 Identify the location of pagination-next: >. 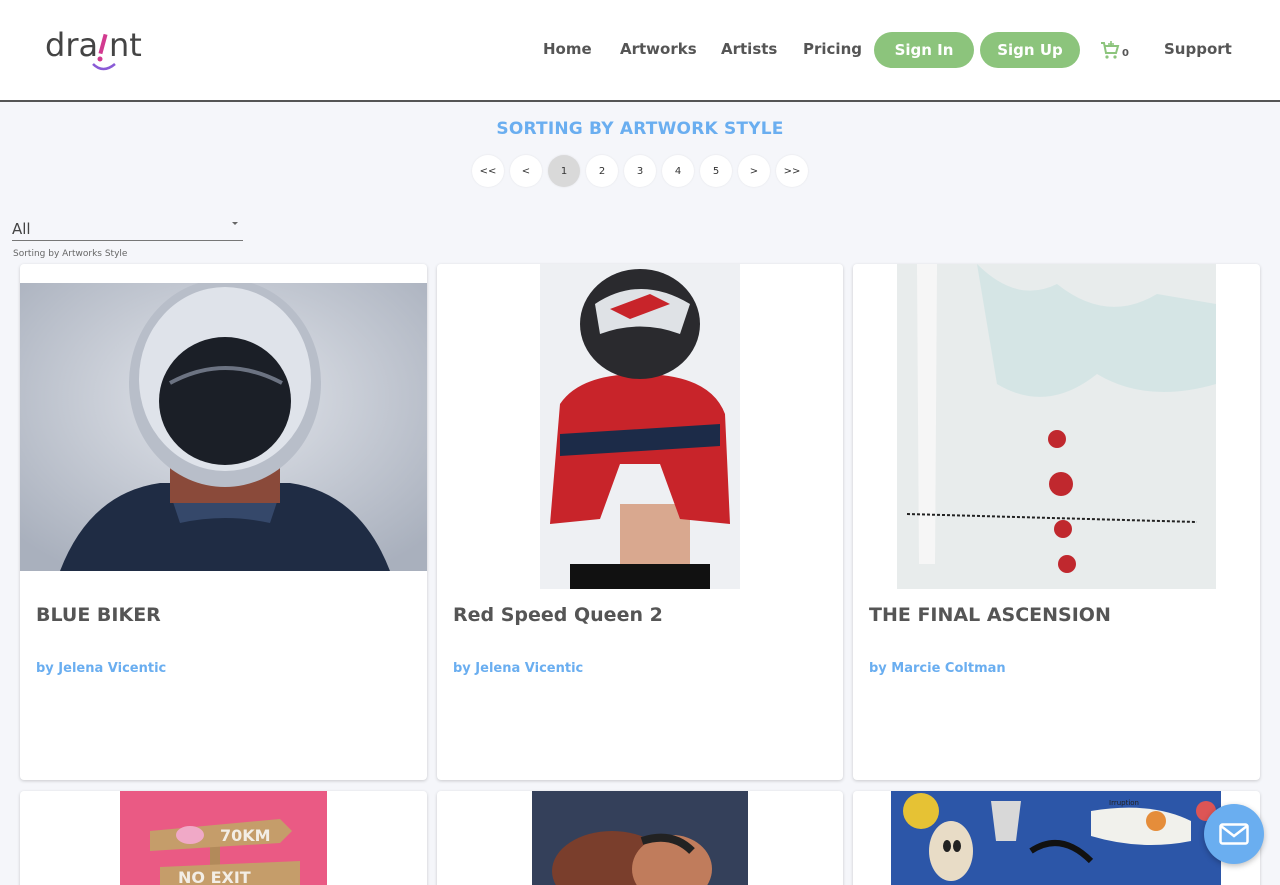
(754, 171).